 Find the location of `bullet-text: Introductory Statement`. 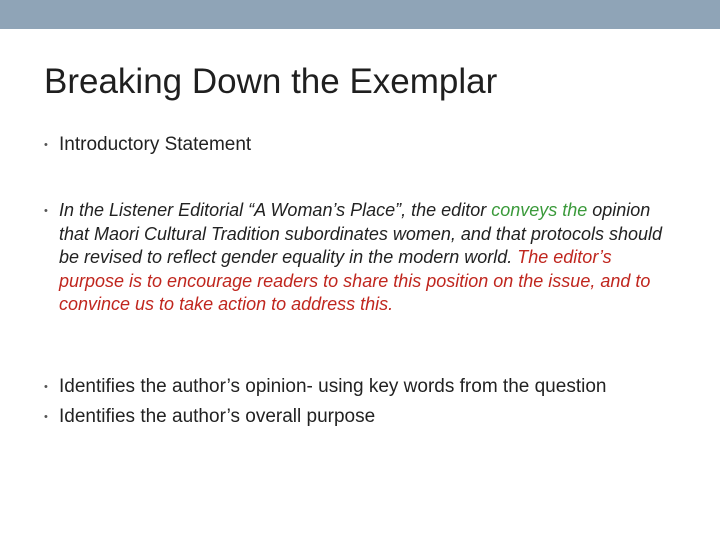

bullet-text: Introductory Statement is located at coordinates (155, 144).